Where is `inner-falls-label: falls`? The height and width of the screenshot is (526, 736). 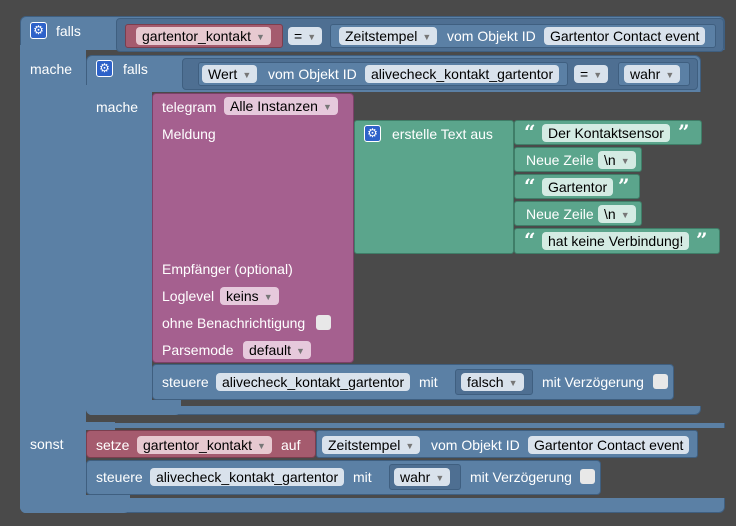
inner-falls-label: falls is located at coordinates (135, 69).